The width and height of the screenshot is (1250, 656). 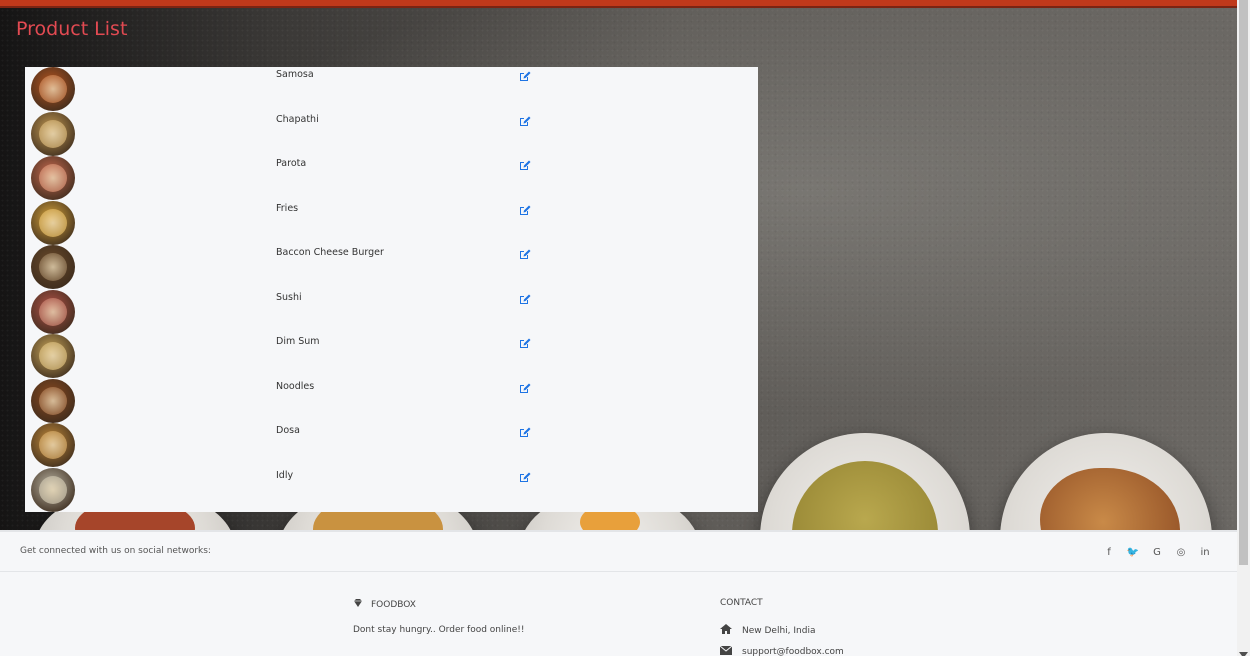 I want to click on product-row: Noodles, so click(x=391, y=401).